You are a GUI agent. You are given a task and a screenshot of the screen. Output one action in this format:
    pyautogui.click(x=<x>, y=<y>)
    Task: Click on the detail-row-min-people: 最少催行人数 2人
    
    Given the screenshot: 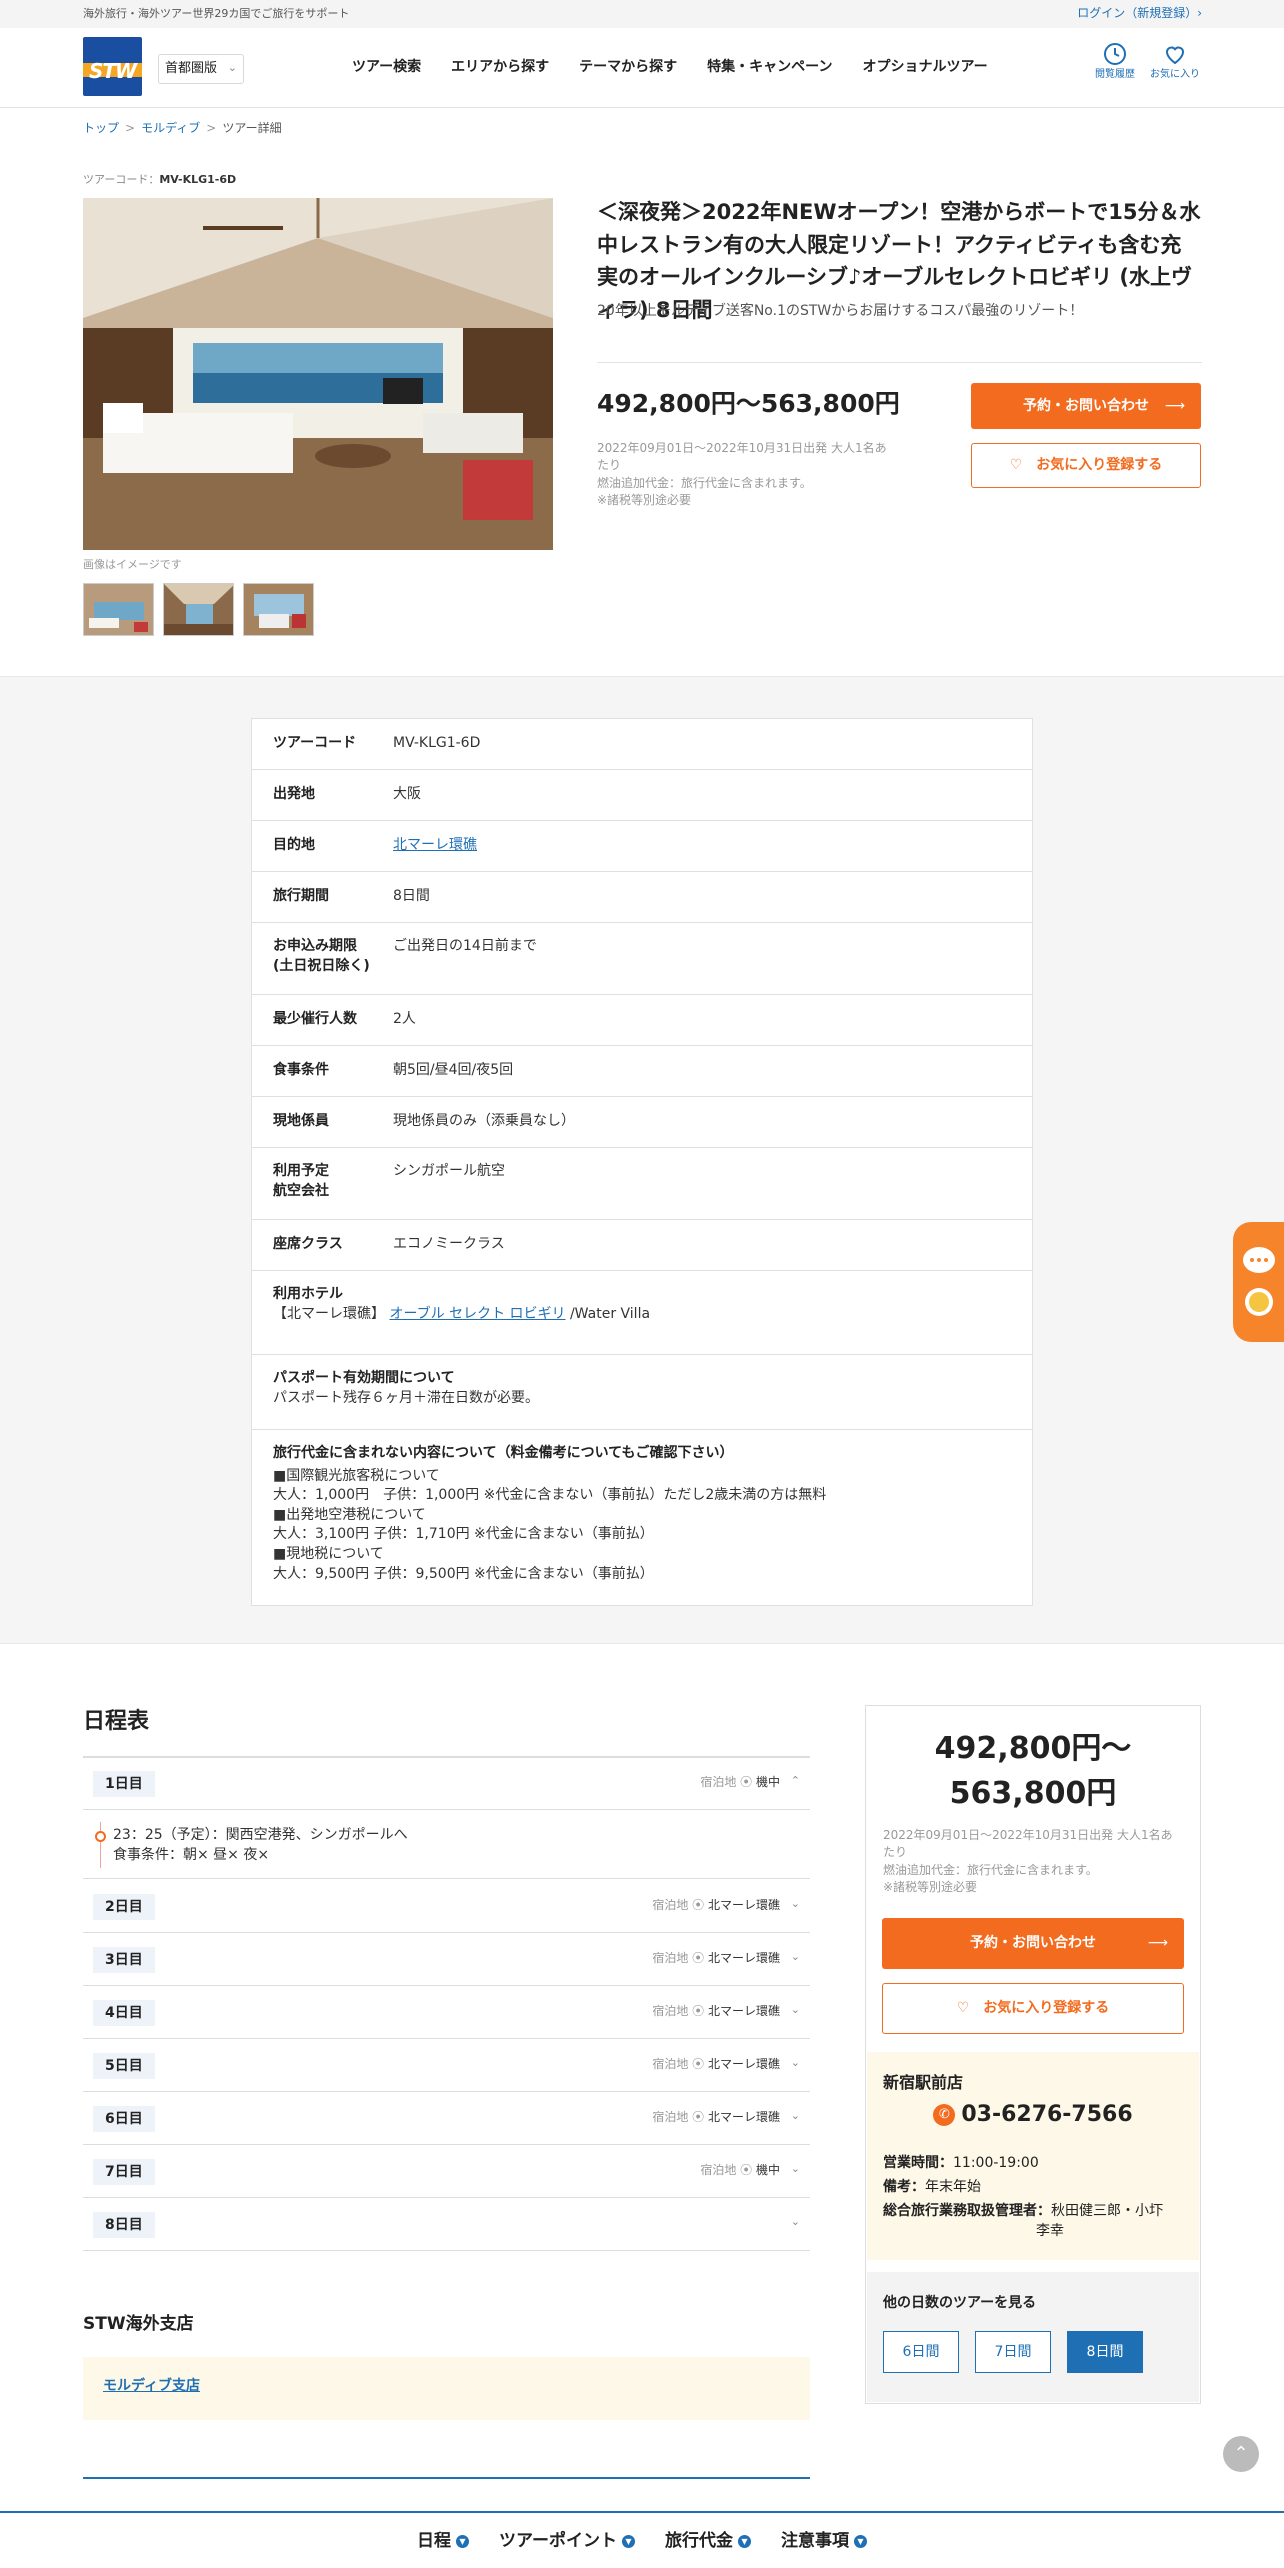 What is the action you would take?
    pyautogui.click(x=642, y=1020)
    